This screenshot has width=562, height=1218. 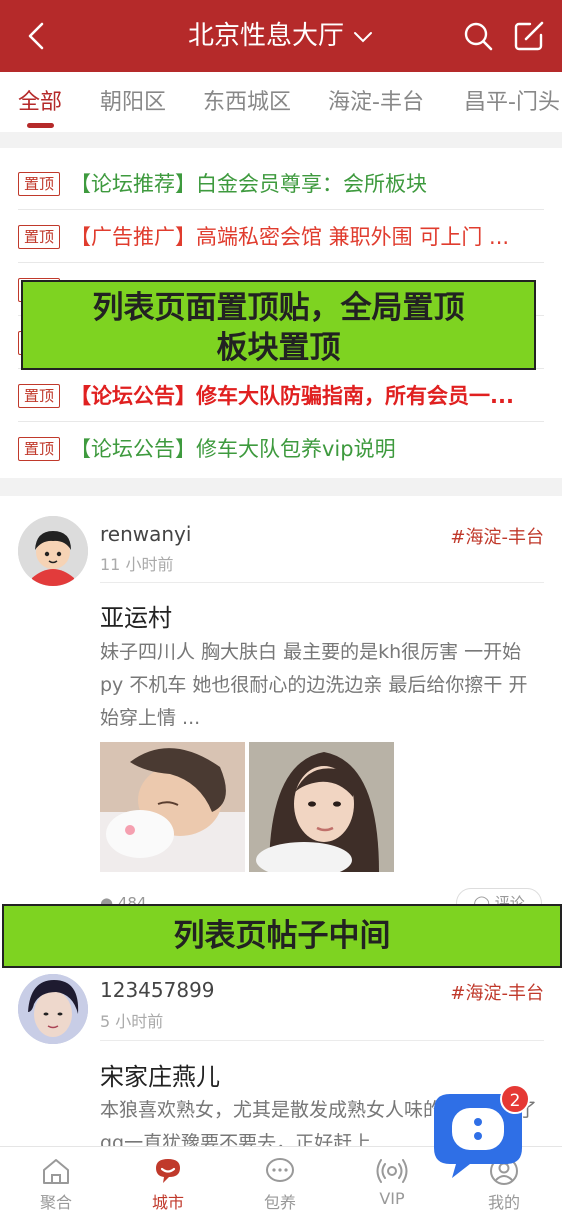 What do you see at coordinates (278, 328) in the screenshot?
I see `annotation-text: 列表页面置顶贴，全局置顶 板块置顶` at bounding box center [278, 328].